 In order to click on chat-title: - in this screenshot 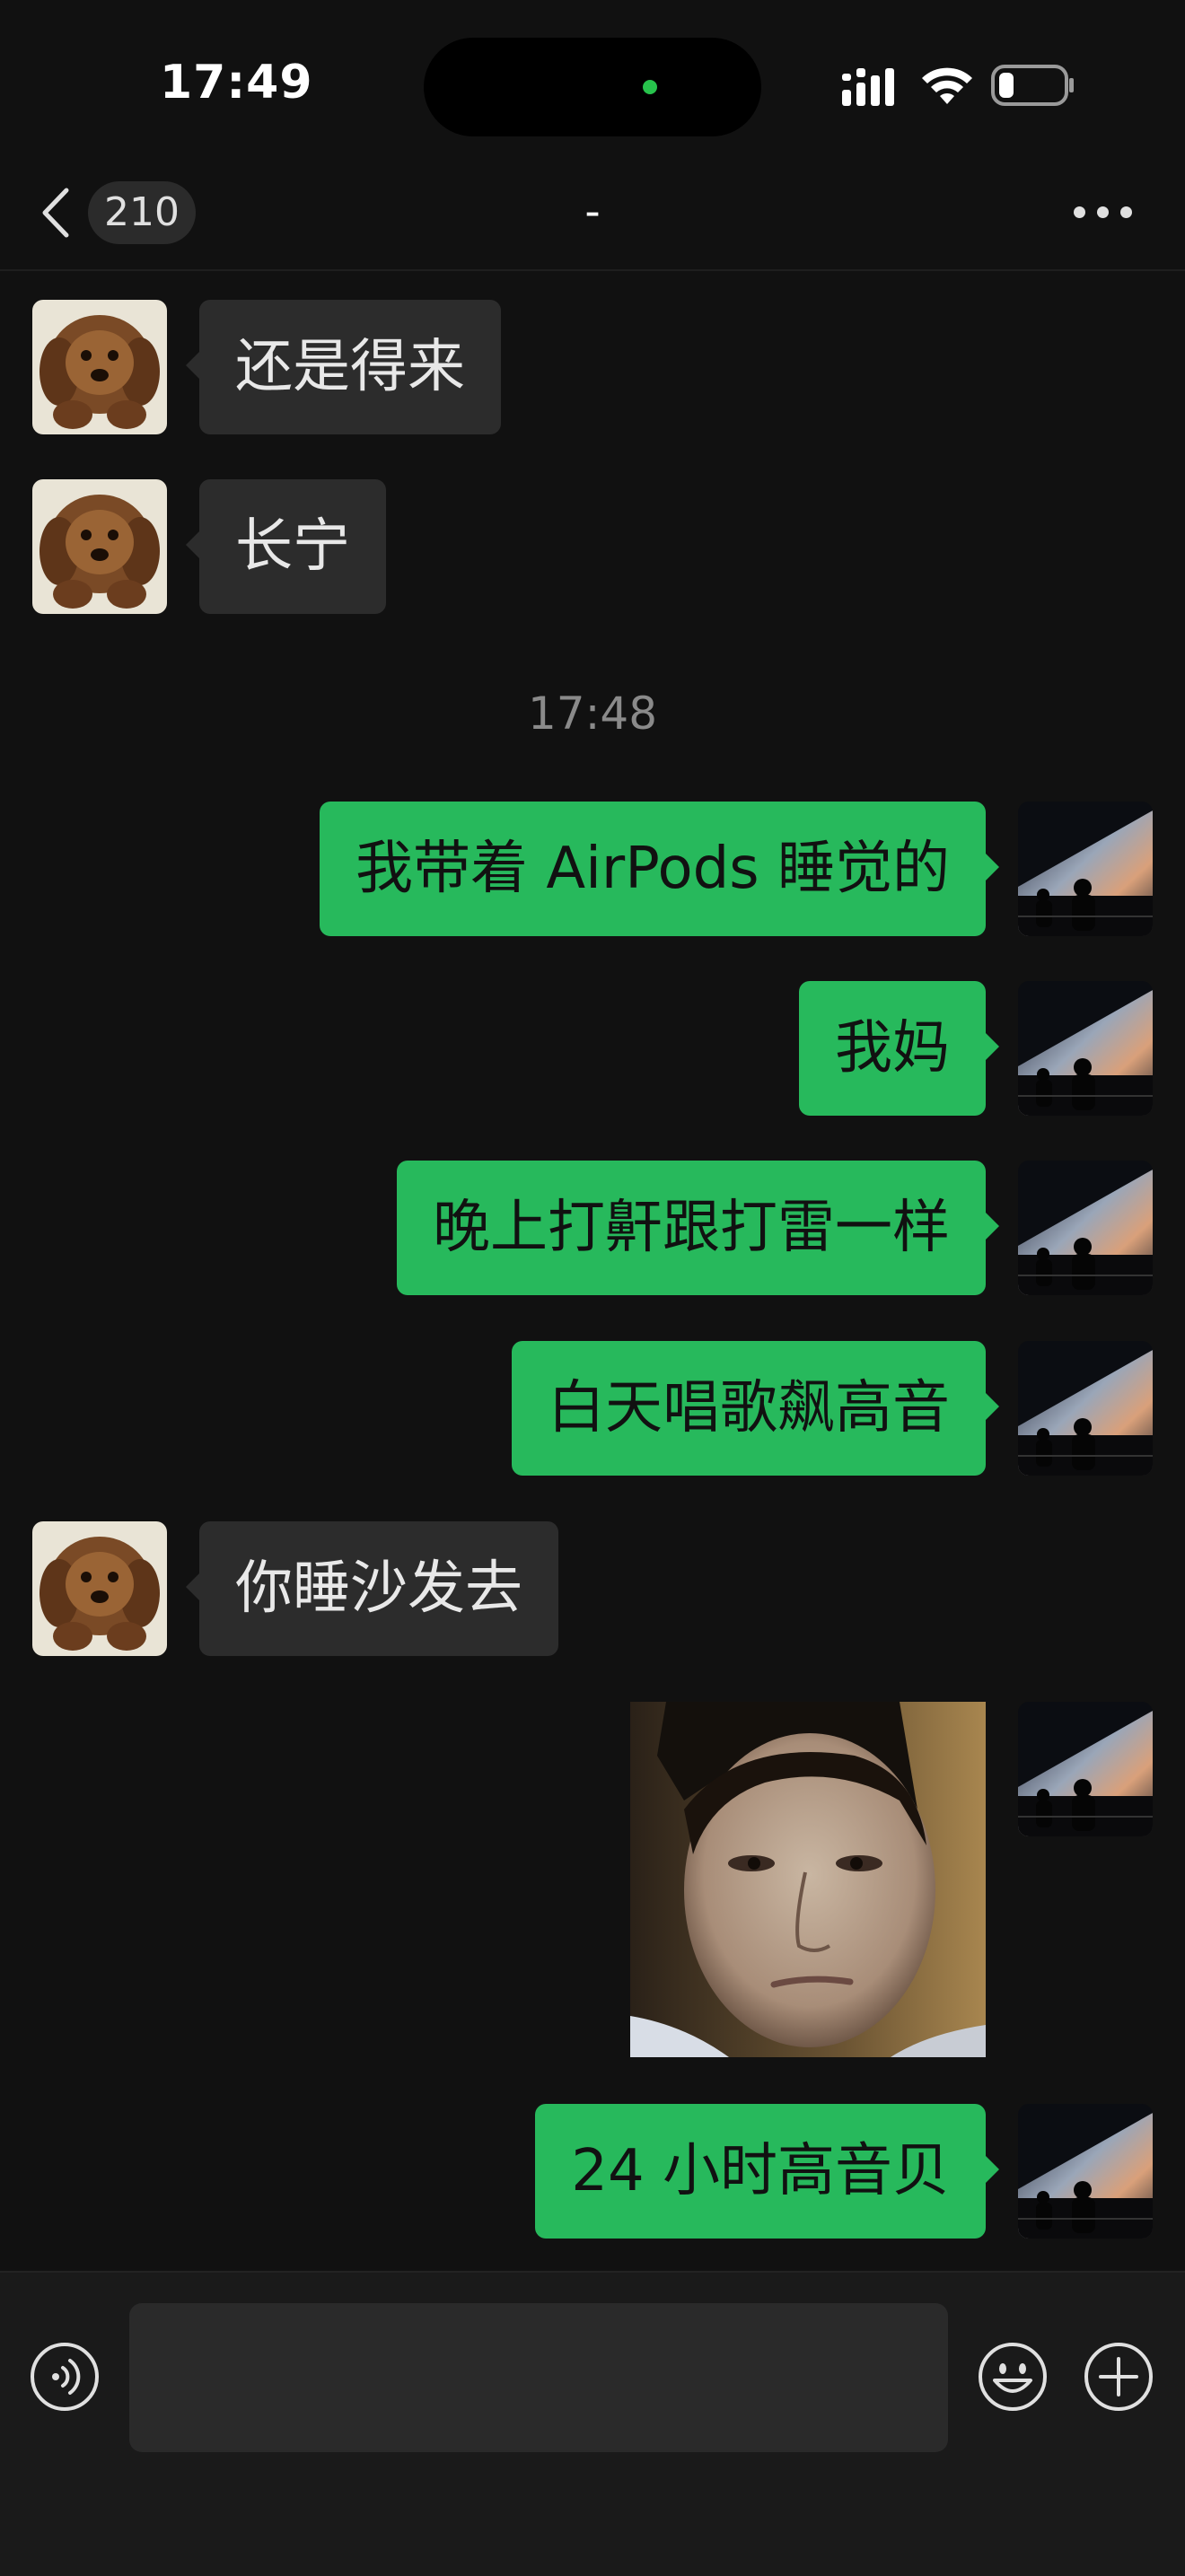, I will do `click(592, 212)`.